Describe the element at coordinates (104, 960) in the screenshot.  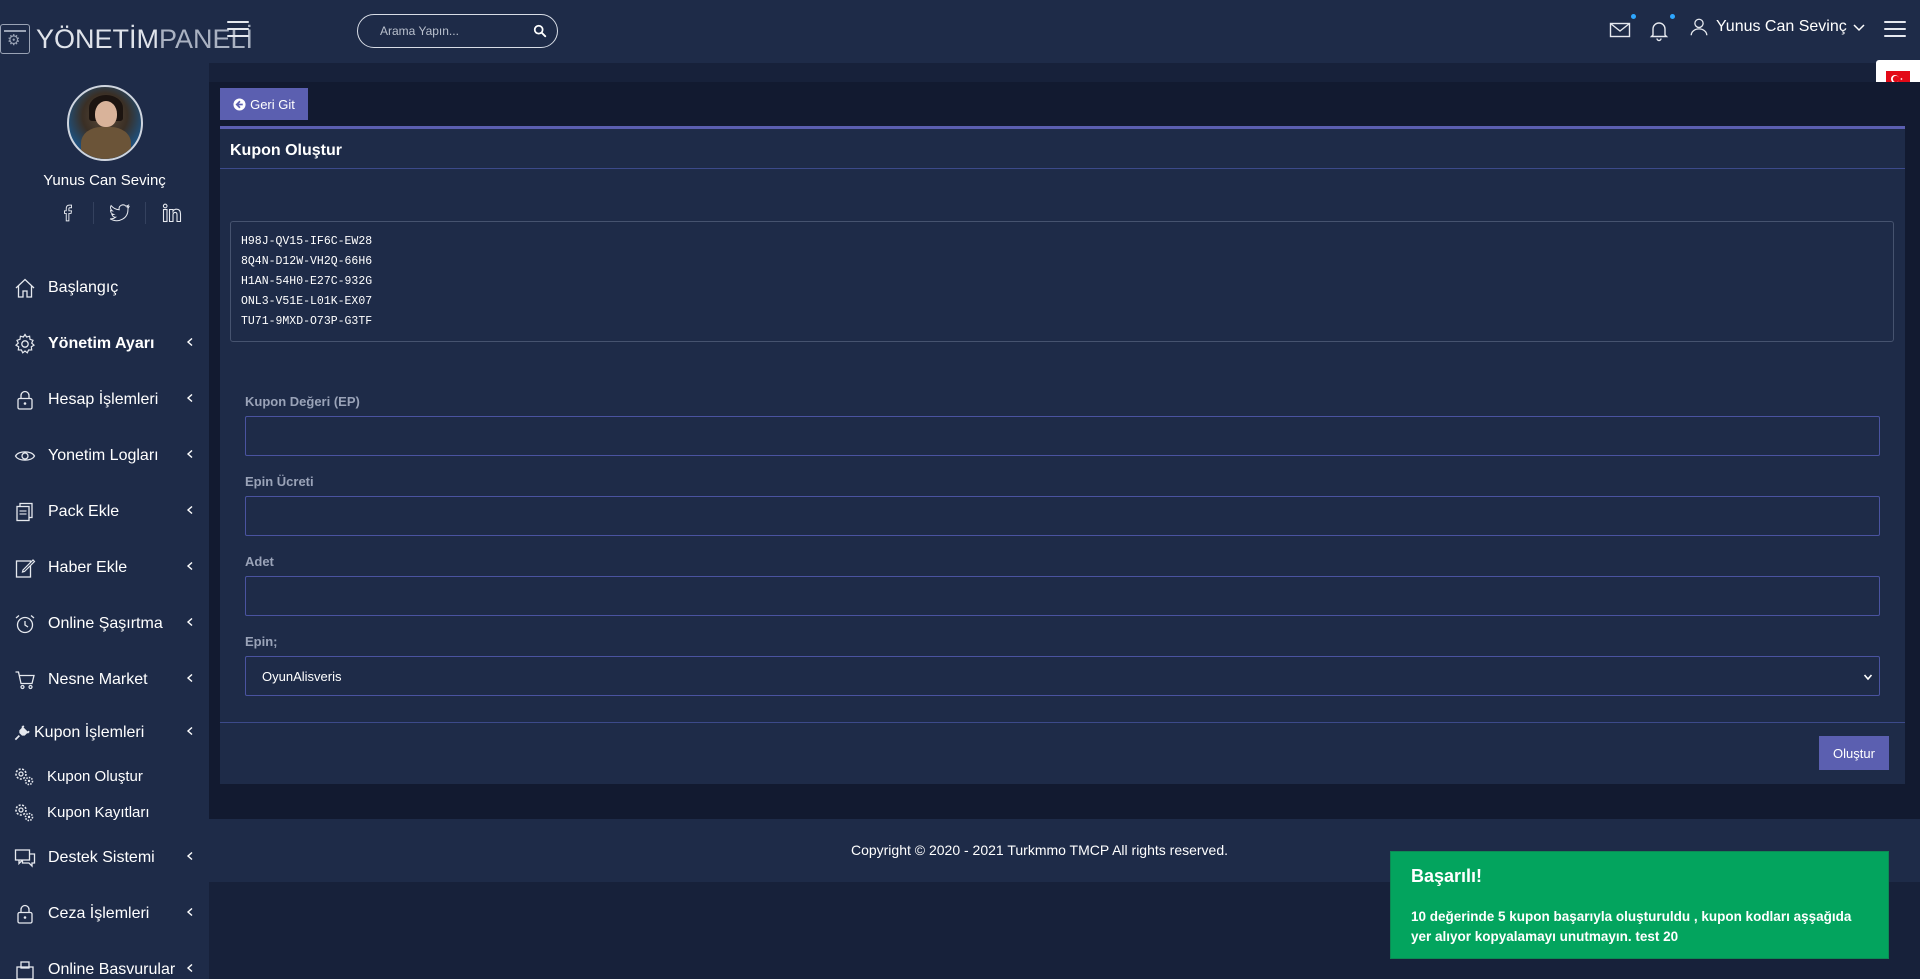
I see `sidebar-item-online-basvurular: Online Basvurular` at that location.